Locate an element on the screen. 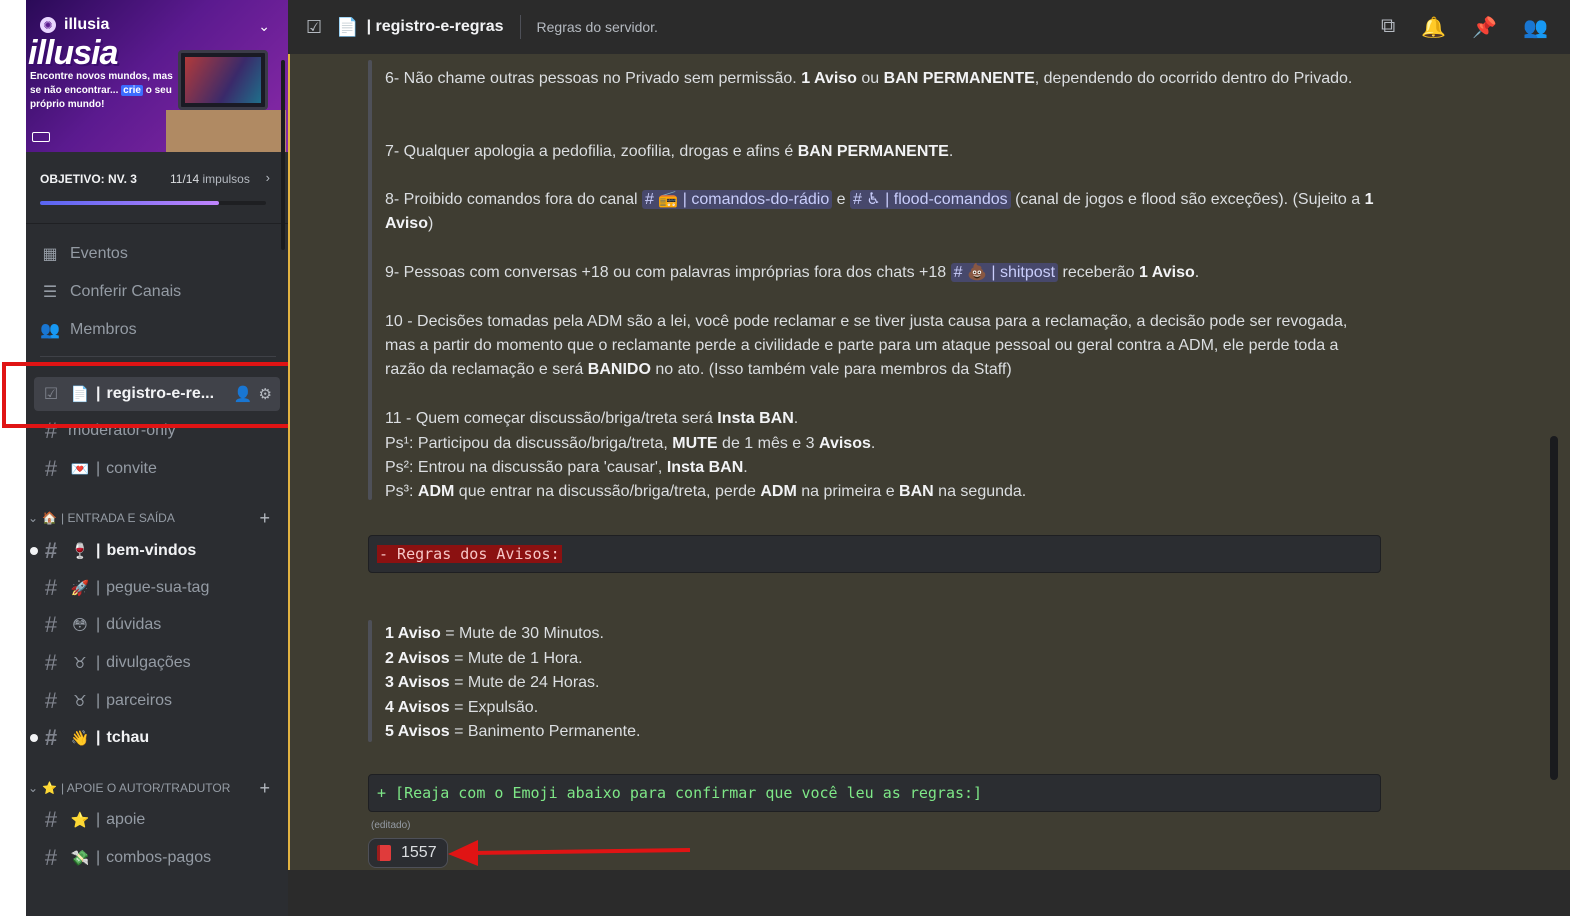  channel-1: # 🚀 | pegue-sua-tag is located at coordinates (157, 588).